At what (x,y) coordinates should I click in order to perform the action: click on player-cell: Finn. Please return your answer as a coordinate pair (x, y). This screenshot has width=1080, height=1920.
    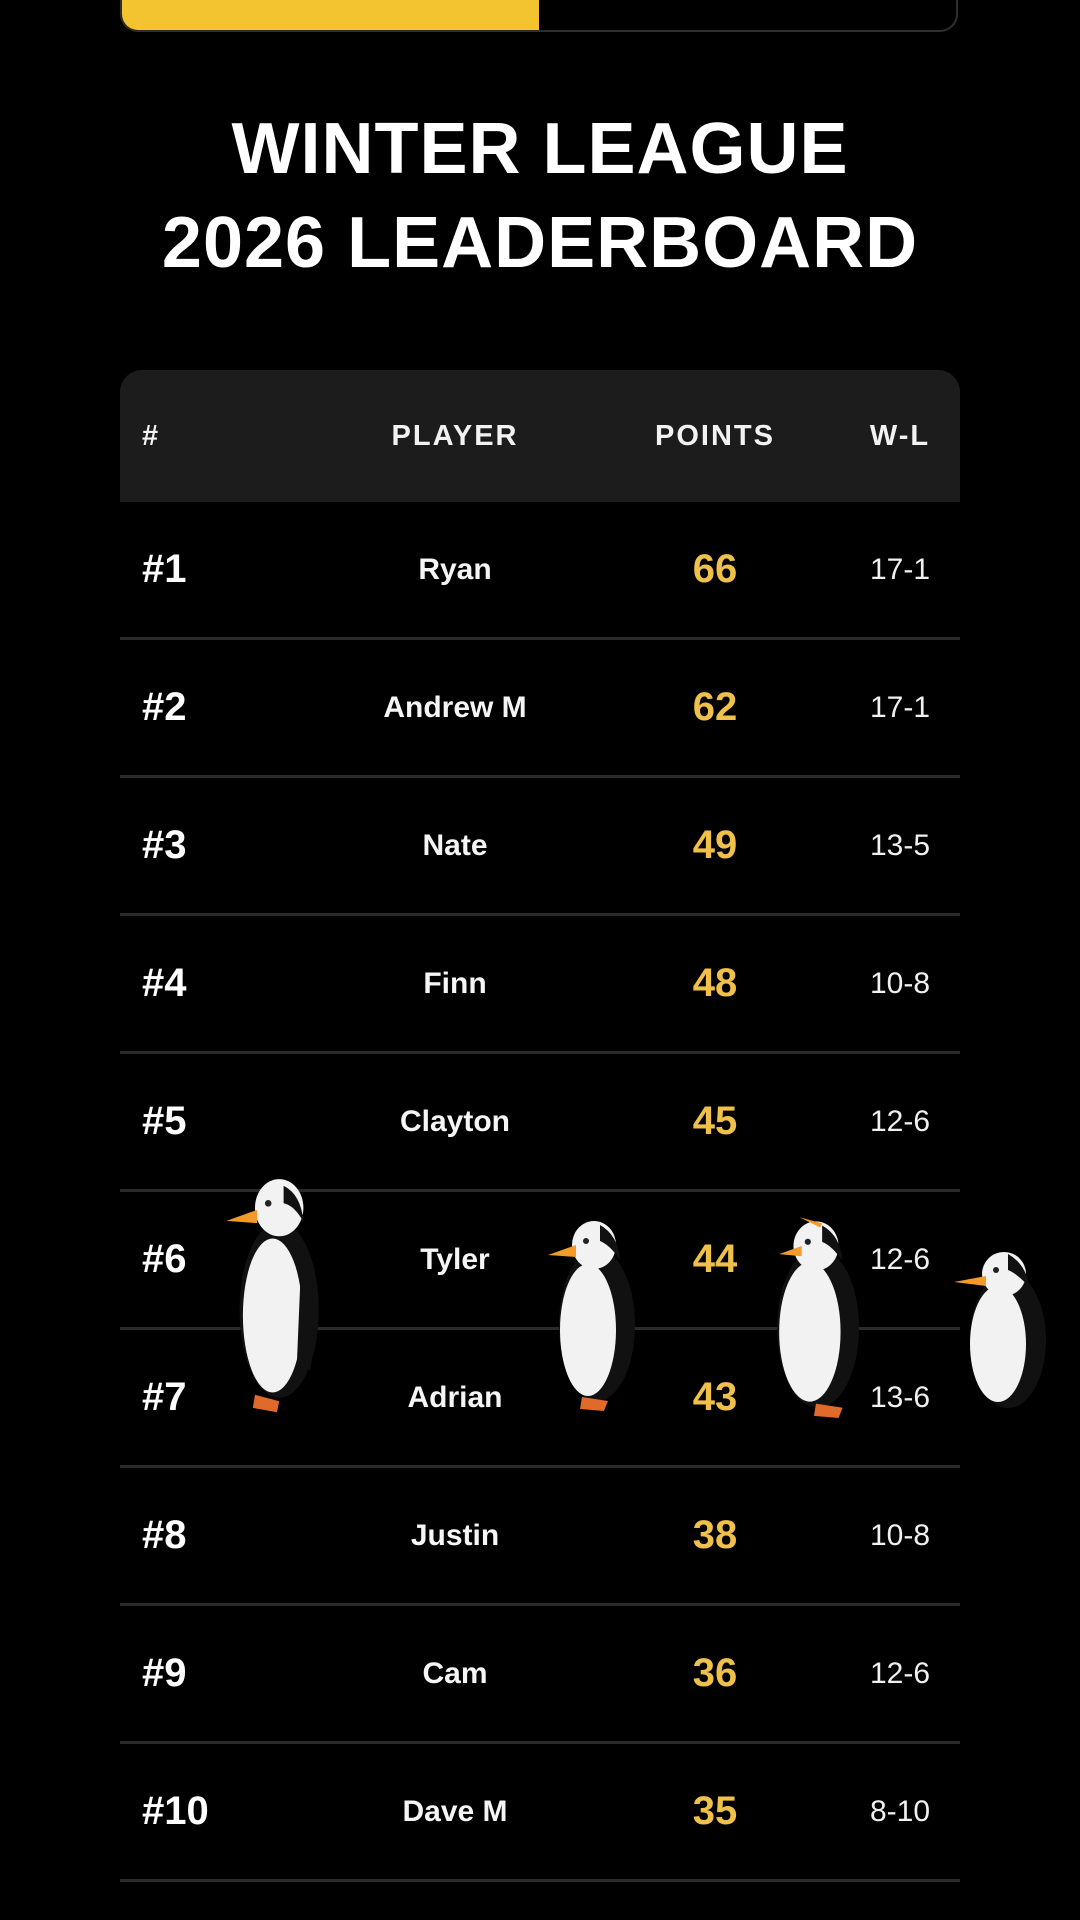
    Looking at the image, I should click on (455, 983).